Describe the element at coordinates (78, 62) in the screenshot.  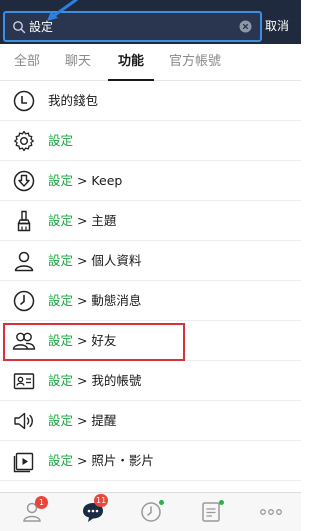
I see `tab-chats: 聊天` at that location.